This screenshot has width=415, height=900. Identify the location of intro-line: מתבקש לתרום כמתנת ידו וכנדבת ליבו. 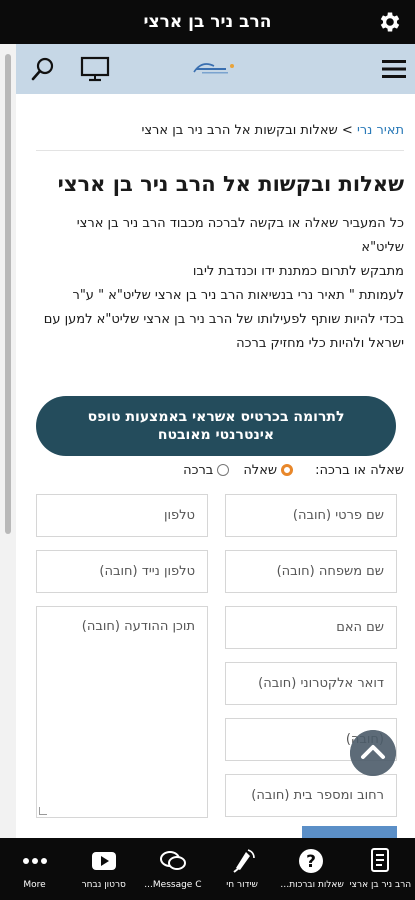
(298, 271).